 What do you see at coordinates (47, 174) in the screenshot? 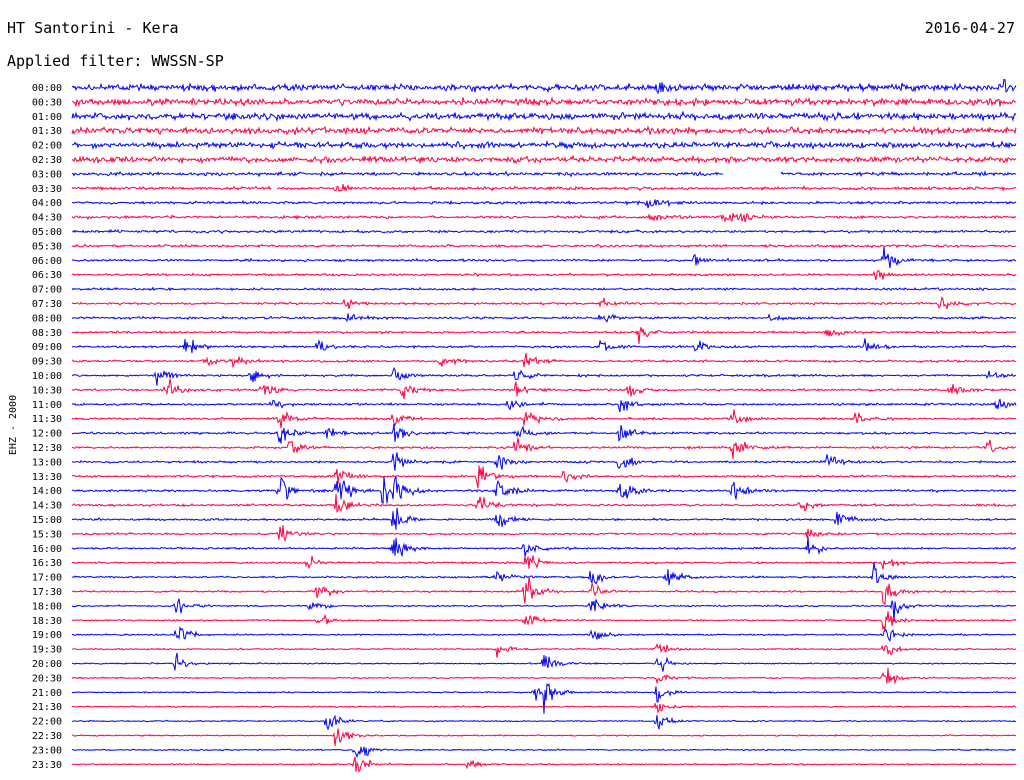
I see `hour-label: 03:00` at bounding box center [47, 174].